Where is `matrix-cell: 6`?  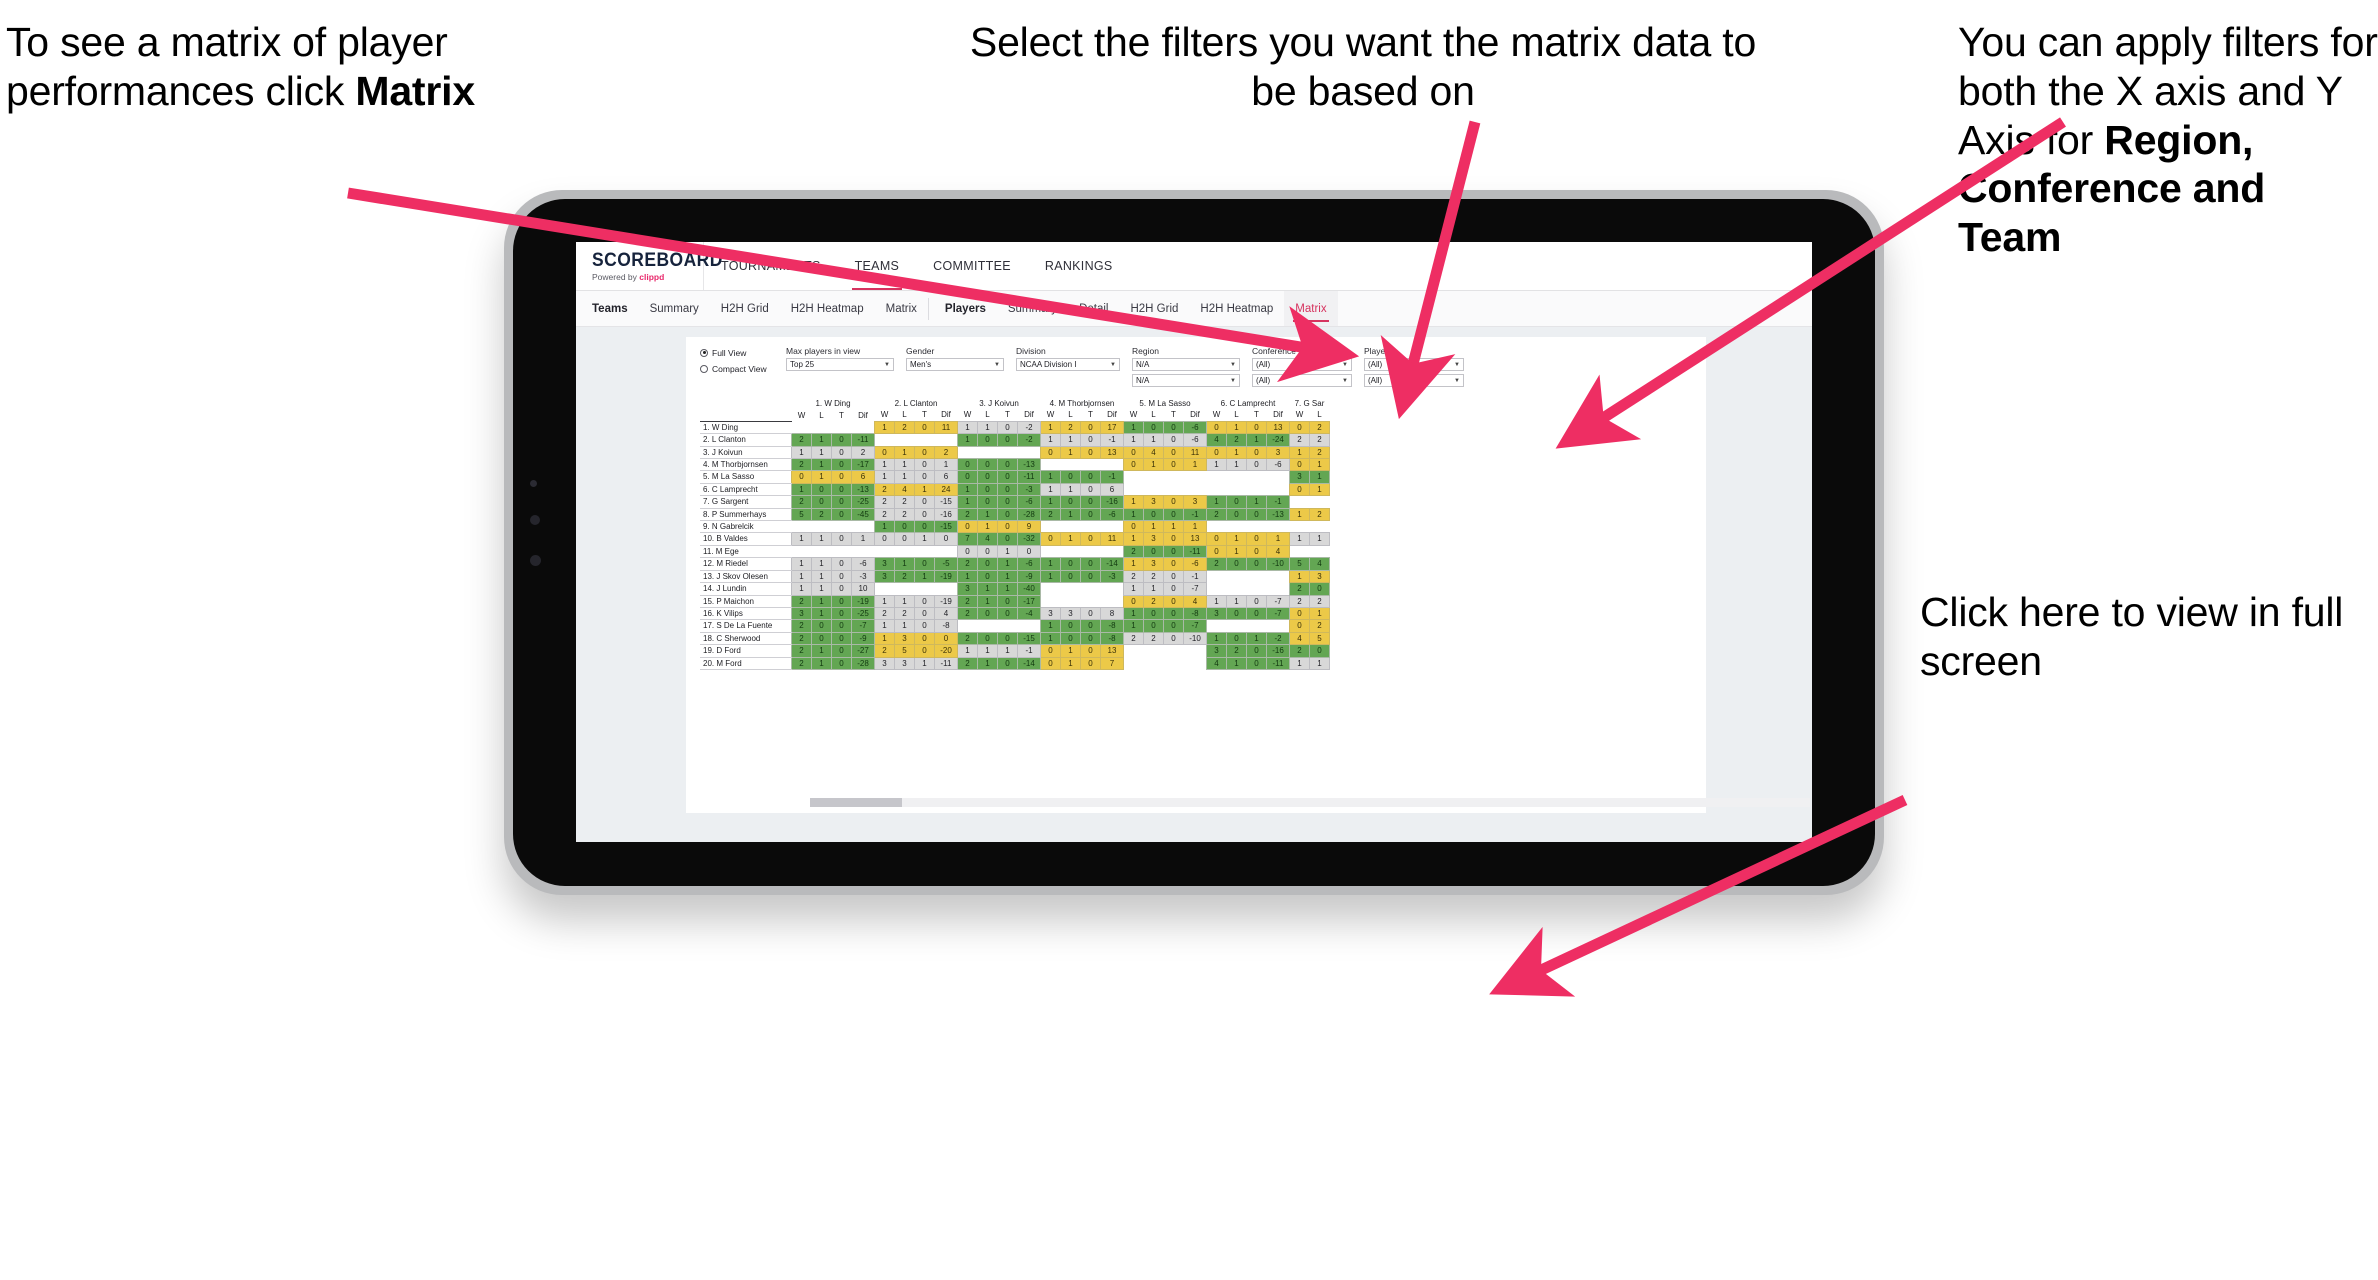
matrix-cell: 6 is located at coordinates (946, 477).